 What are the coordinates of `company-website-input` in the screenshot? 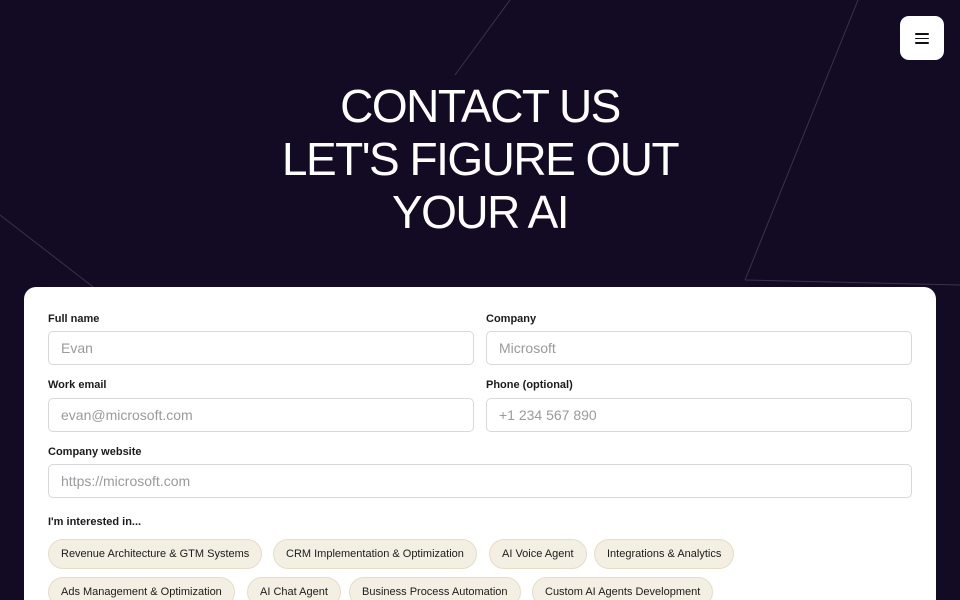 It's located at (480, 481).